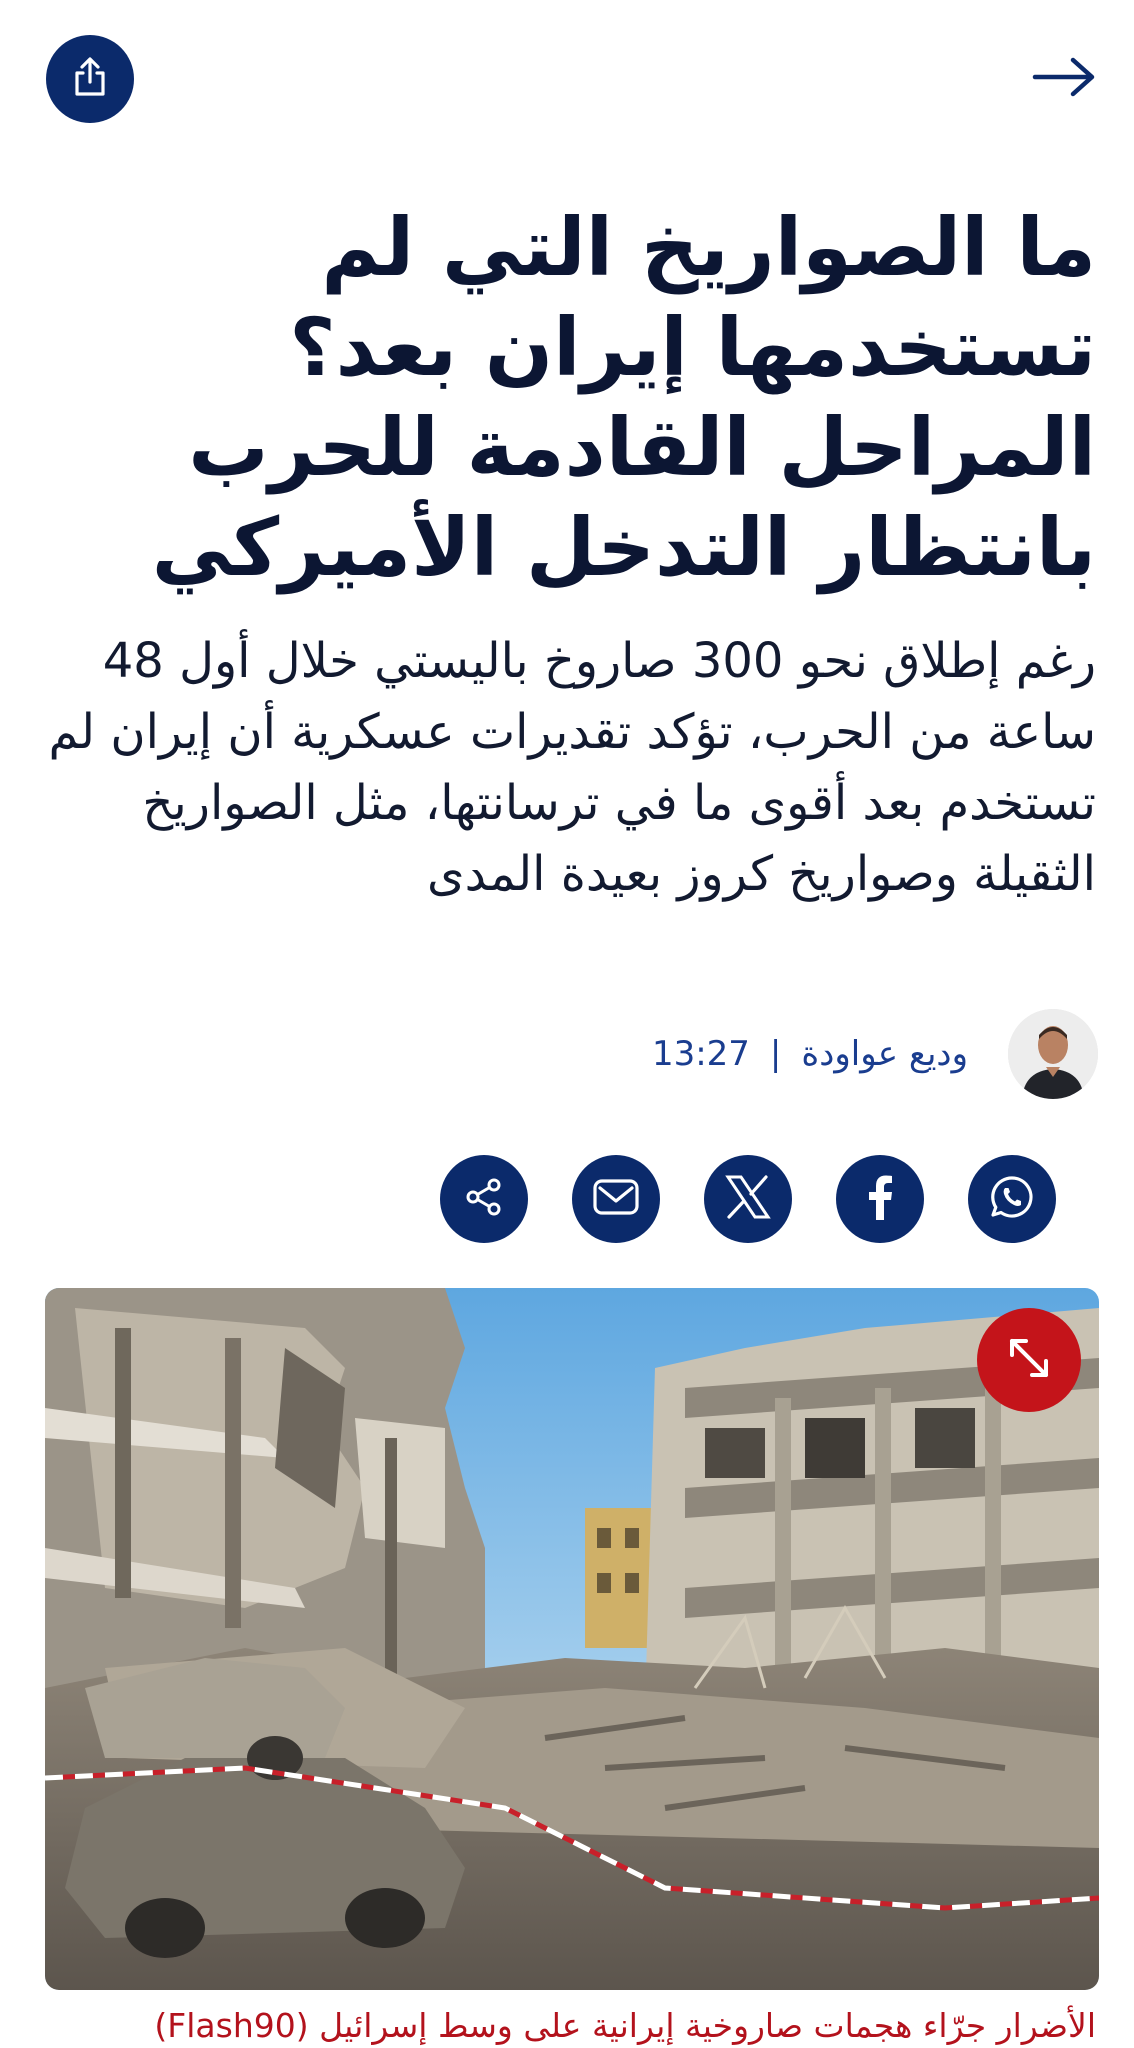 The width and height of the screenshot is (1134, 2048). I want to click on author-name: وديع عواودة, so click(884, 1054).